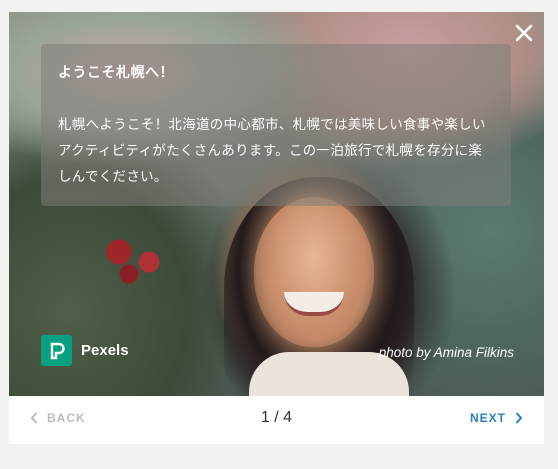 This screenshot has height=469, width=558. I want to click on tour-footer: BACK 1 / 4 NEXT, so click(276, 420).